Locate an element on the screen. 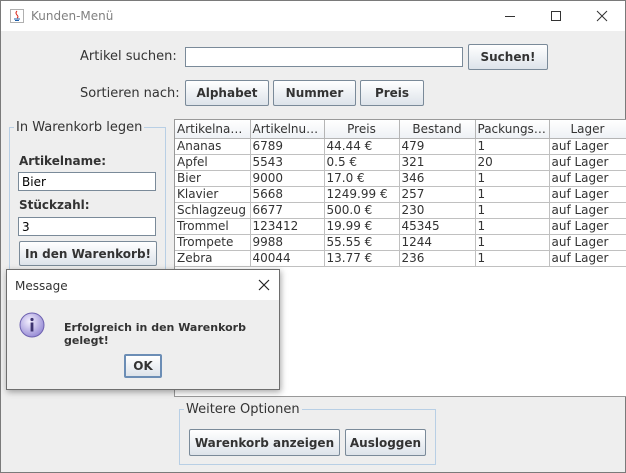 The width and height of the screenshot is (626, 473). table-cell: 346 is located at coordinates (437, 178).